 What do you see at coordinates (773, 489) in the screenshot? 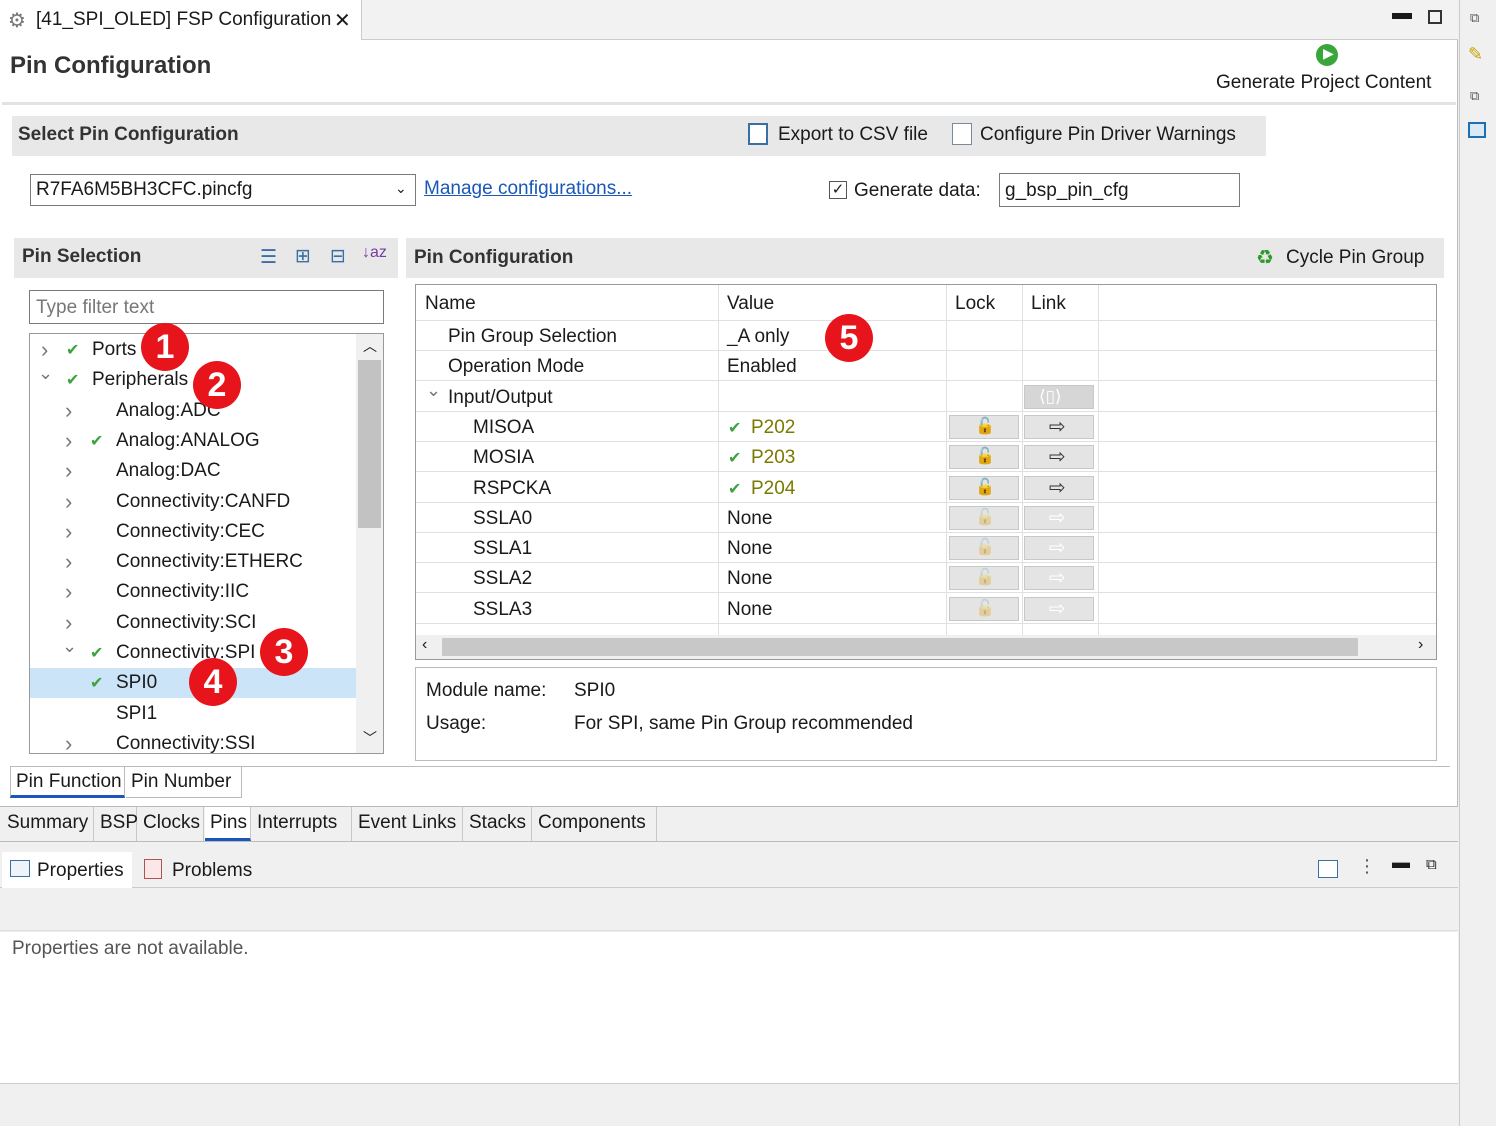
I see `row-value: P204` at bounding box center [773, 489].